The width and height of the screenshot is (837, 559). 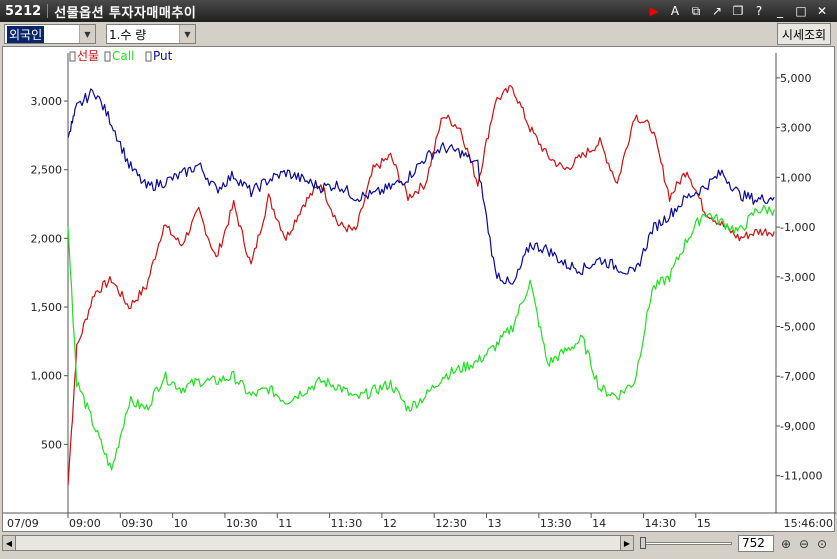 I want to click on window-icon: ❐, so click(x=738, y=11).